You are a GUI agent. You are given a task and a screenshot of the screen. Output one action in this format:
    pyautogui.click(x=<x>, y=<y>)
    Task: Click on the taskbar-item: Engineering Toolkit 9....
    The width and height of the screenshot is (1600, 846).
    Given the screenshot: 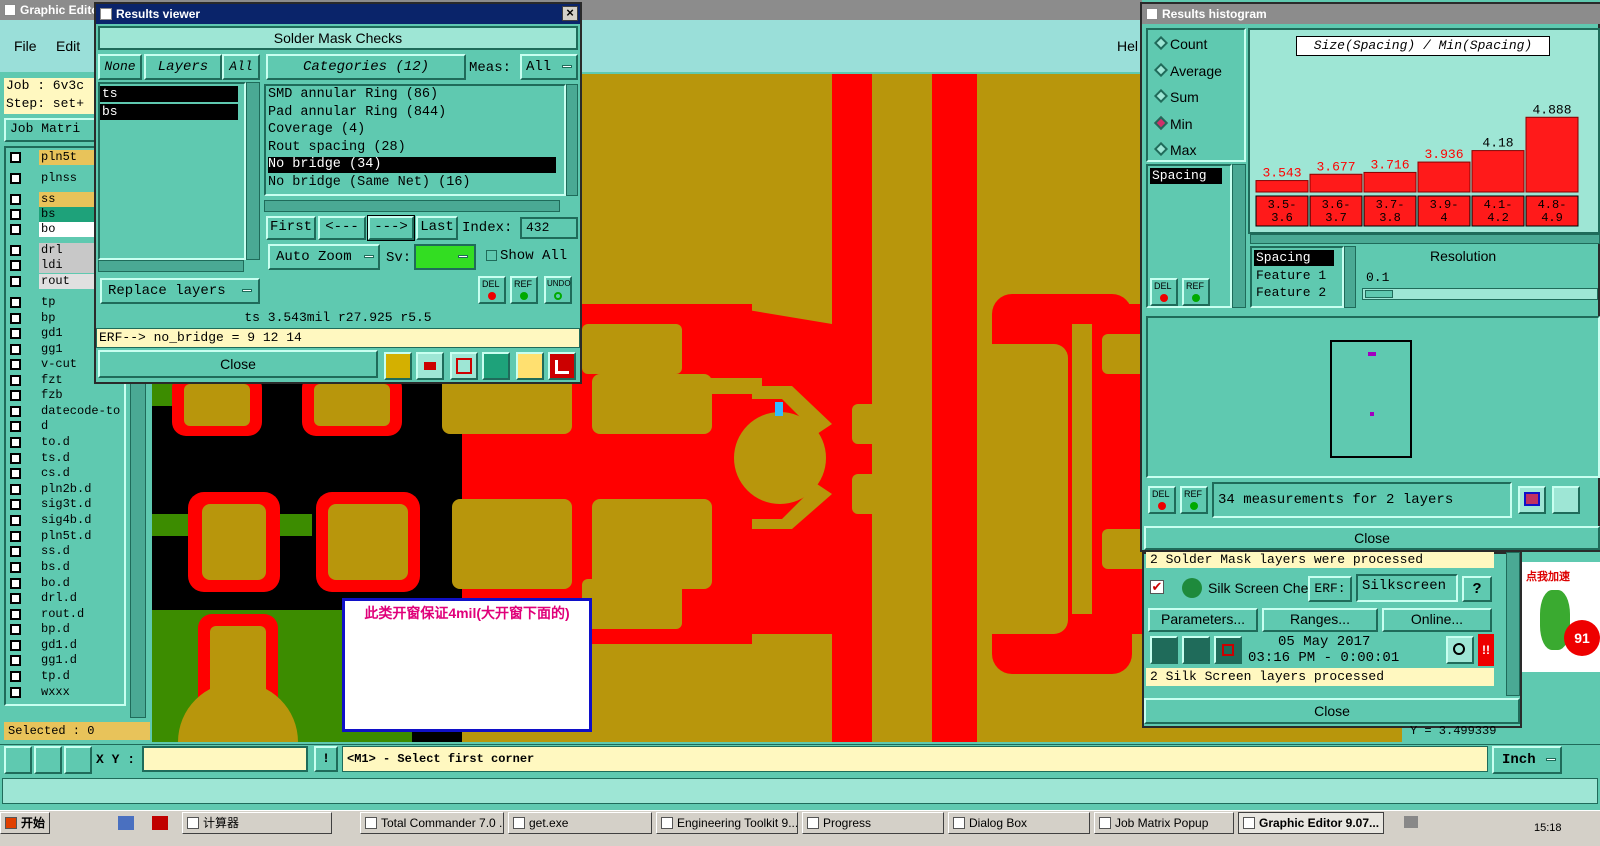 What is the action you would take?
    pyautogui.click(x=727, y=823)
    